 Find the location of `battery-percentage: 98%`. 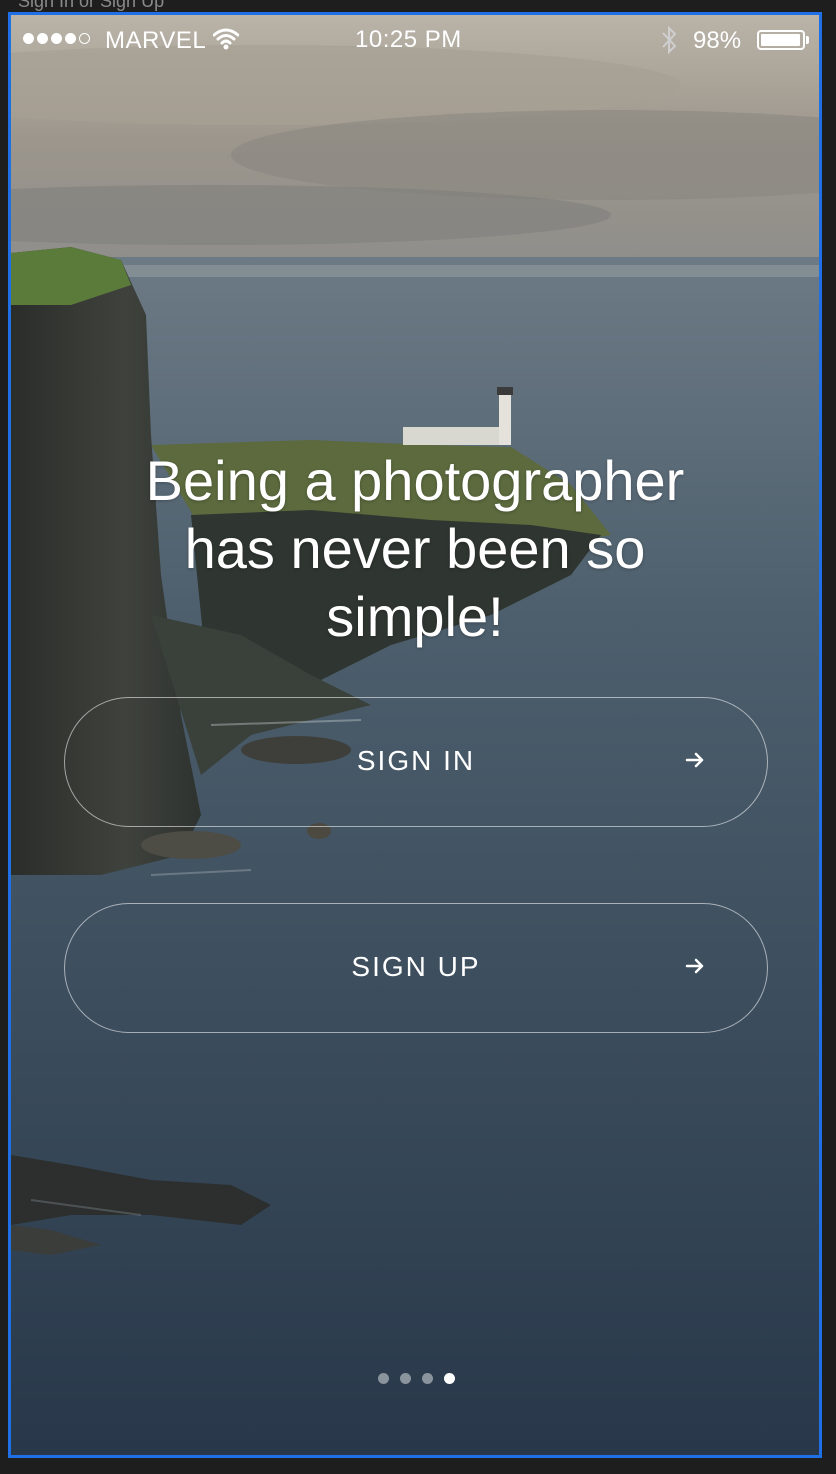

battery-percentage: 98% is located at coordinates (717, 40).